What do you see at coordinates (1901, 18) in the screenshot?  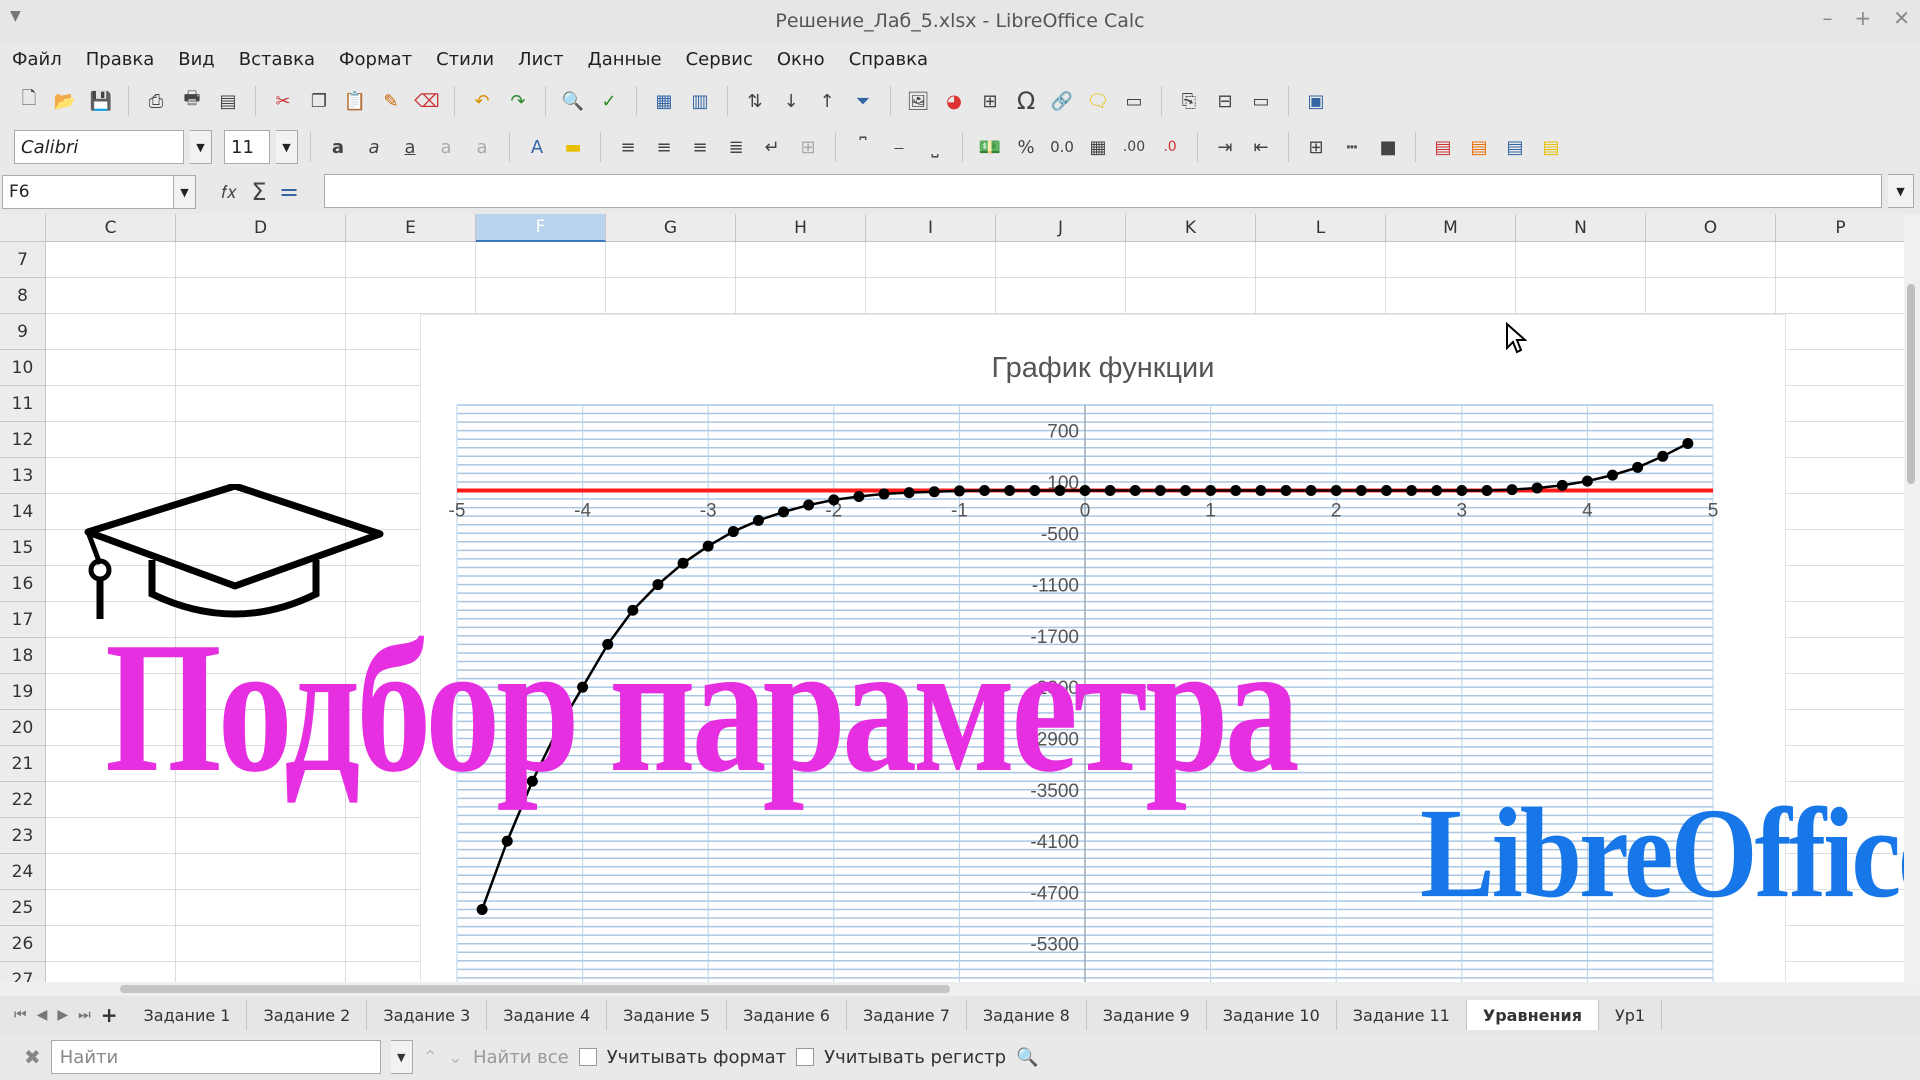 I see `close-icon: ✕` at bounding box center [1901, 18].